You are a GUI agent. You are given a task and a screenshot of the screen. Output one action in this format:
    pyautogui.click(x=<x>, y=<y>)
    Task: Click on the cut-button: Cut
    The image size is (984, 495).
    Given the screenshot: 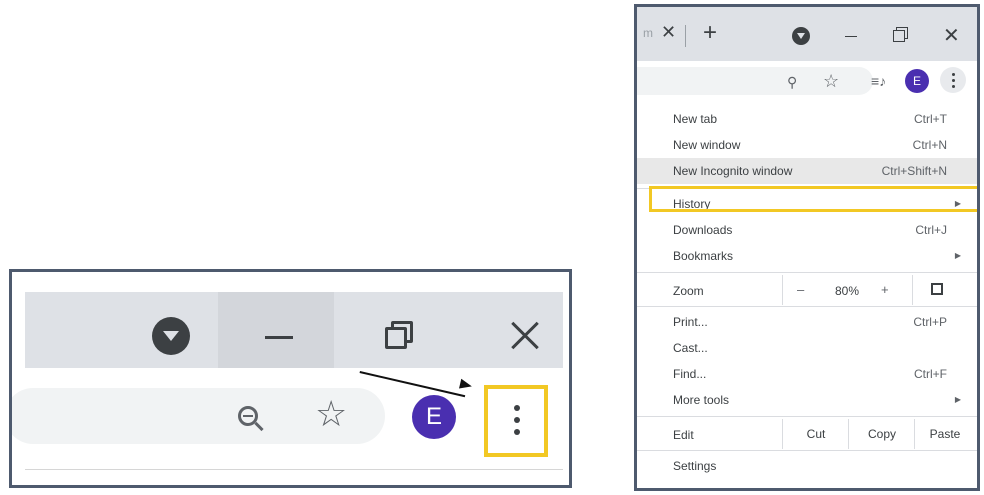 What is the action you would take?
    pyautogui.click(x=815, y=434)
    